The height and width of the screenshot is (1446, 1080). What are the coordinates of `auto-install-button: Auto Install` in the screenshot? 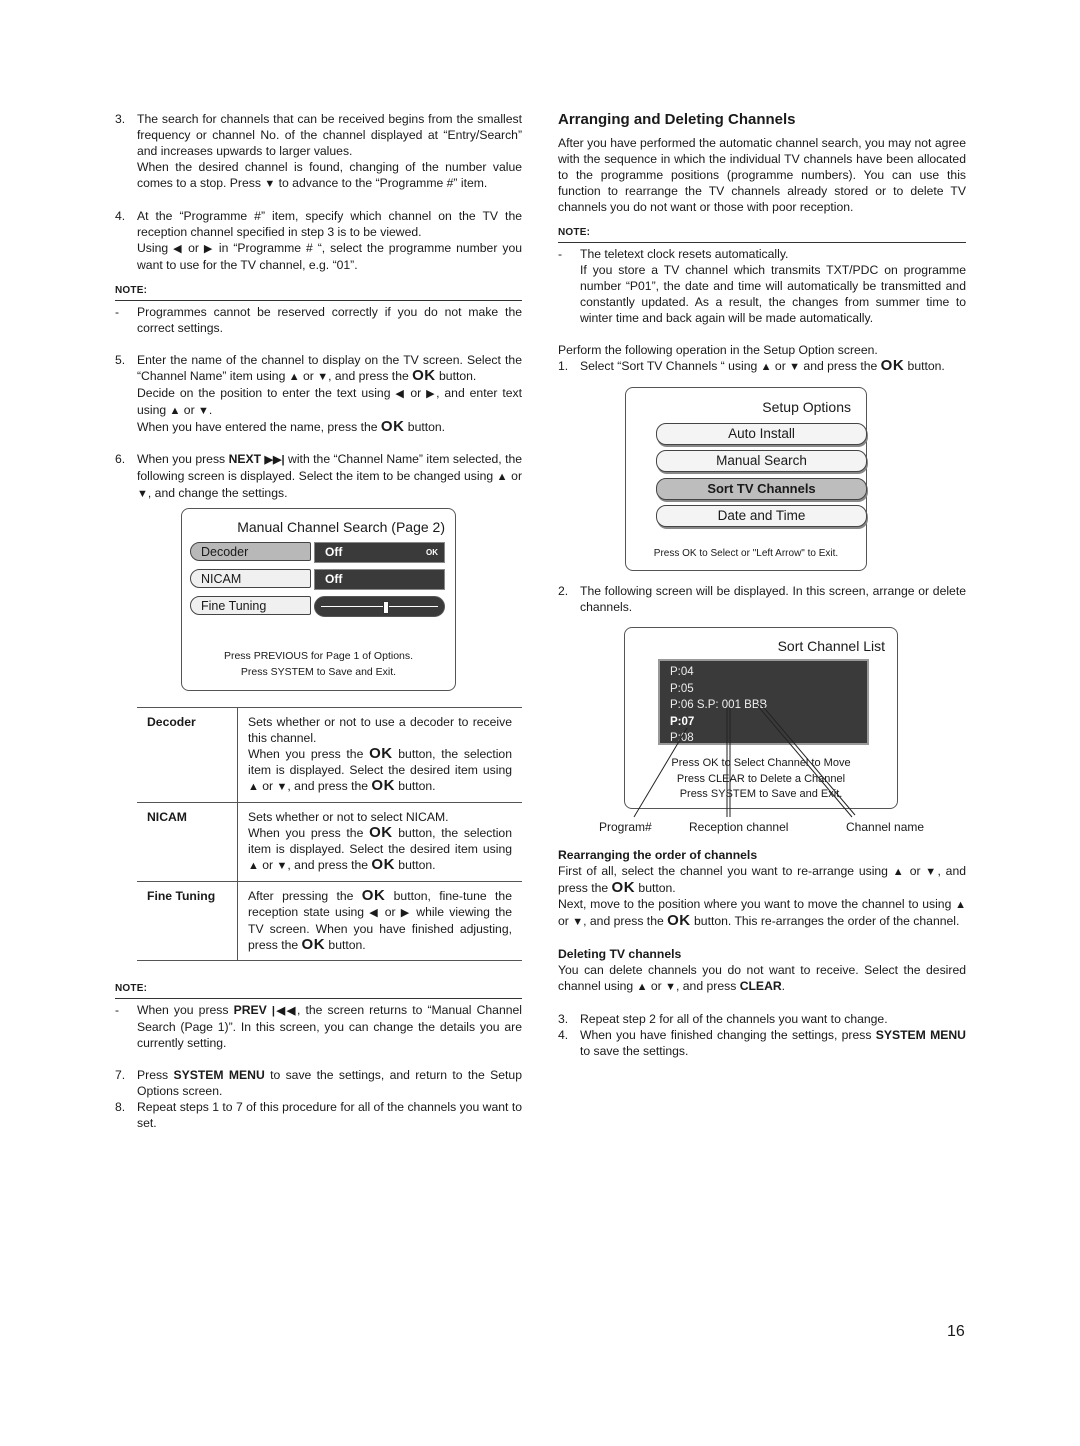 It's located at (761, 434).